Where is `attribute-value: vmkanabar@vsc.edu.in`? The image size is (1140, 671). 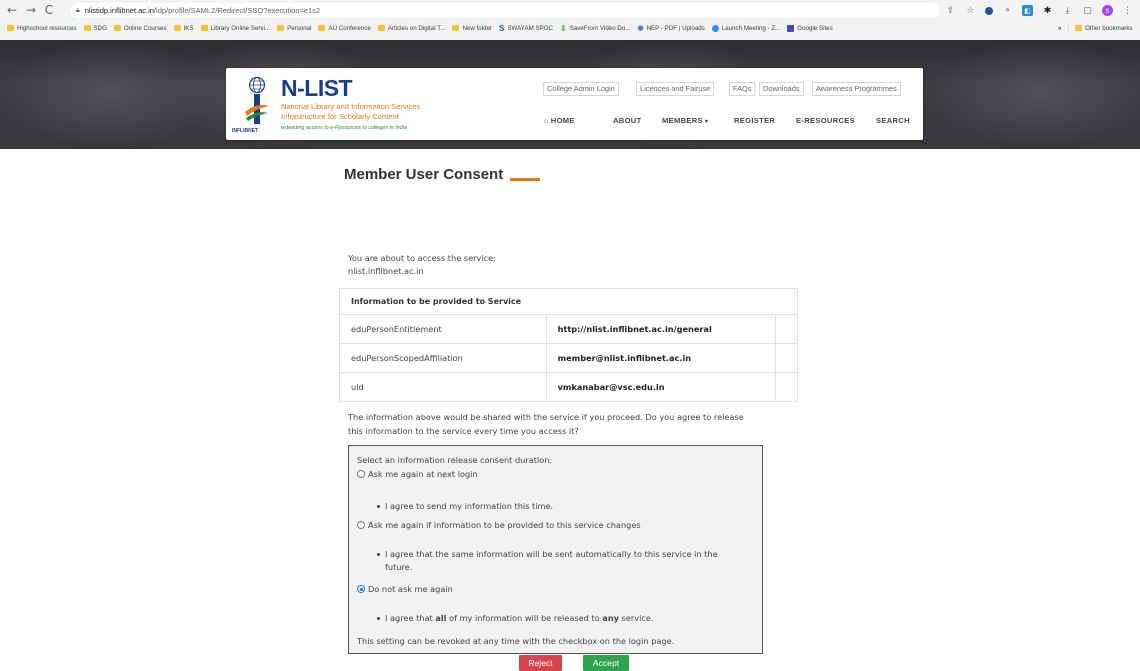
attribute-value: vmkanabar@vsc.edu.in is located at coordinates (660, 387).